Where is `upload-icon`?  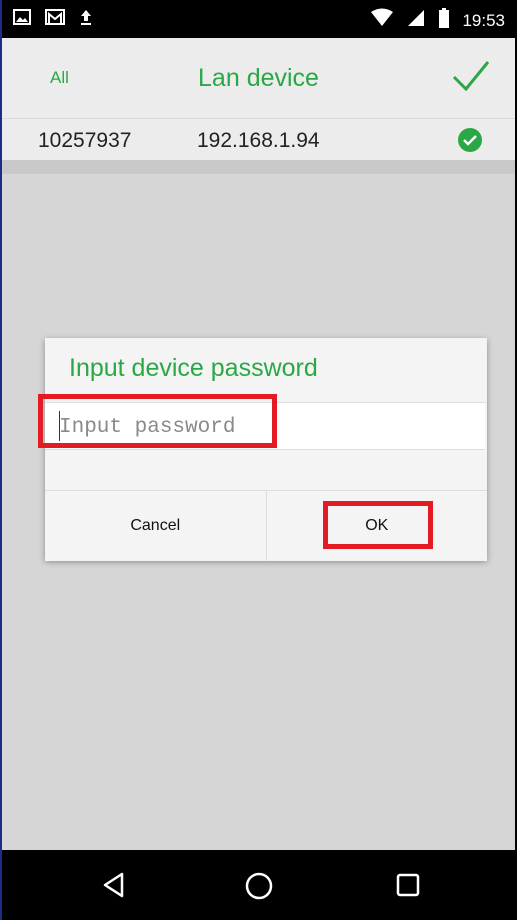 upload-icon is located at coordinates (86, 19).